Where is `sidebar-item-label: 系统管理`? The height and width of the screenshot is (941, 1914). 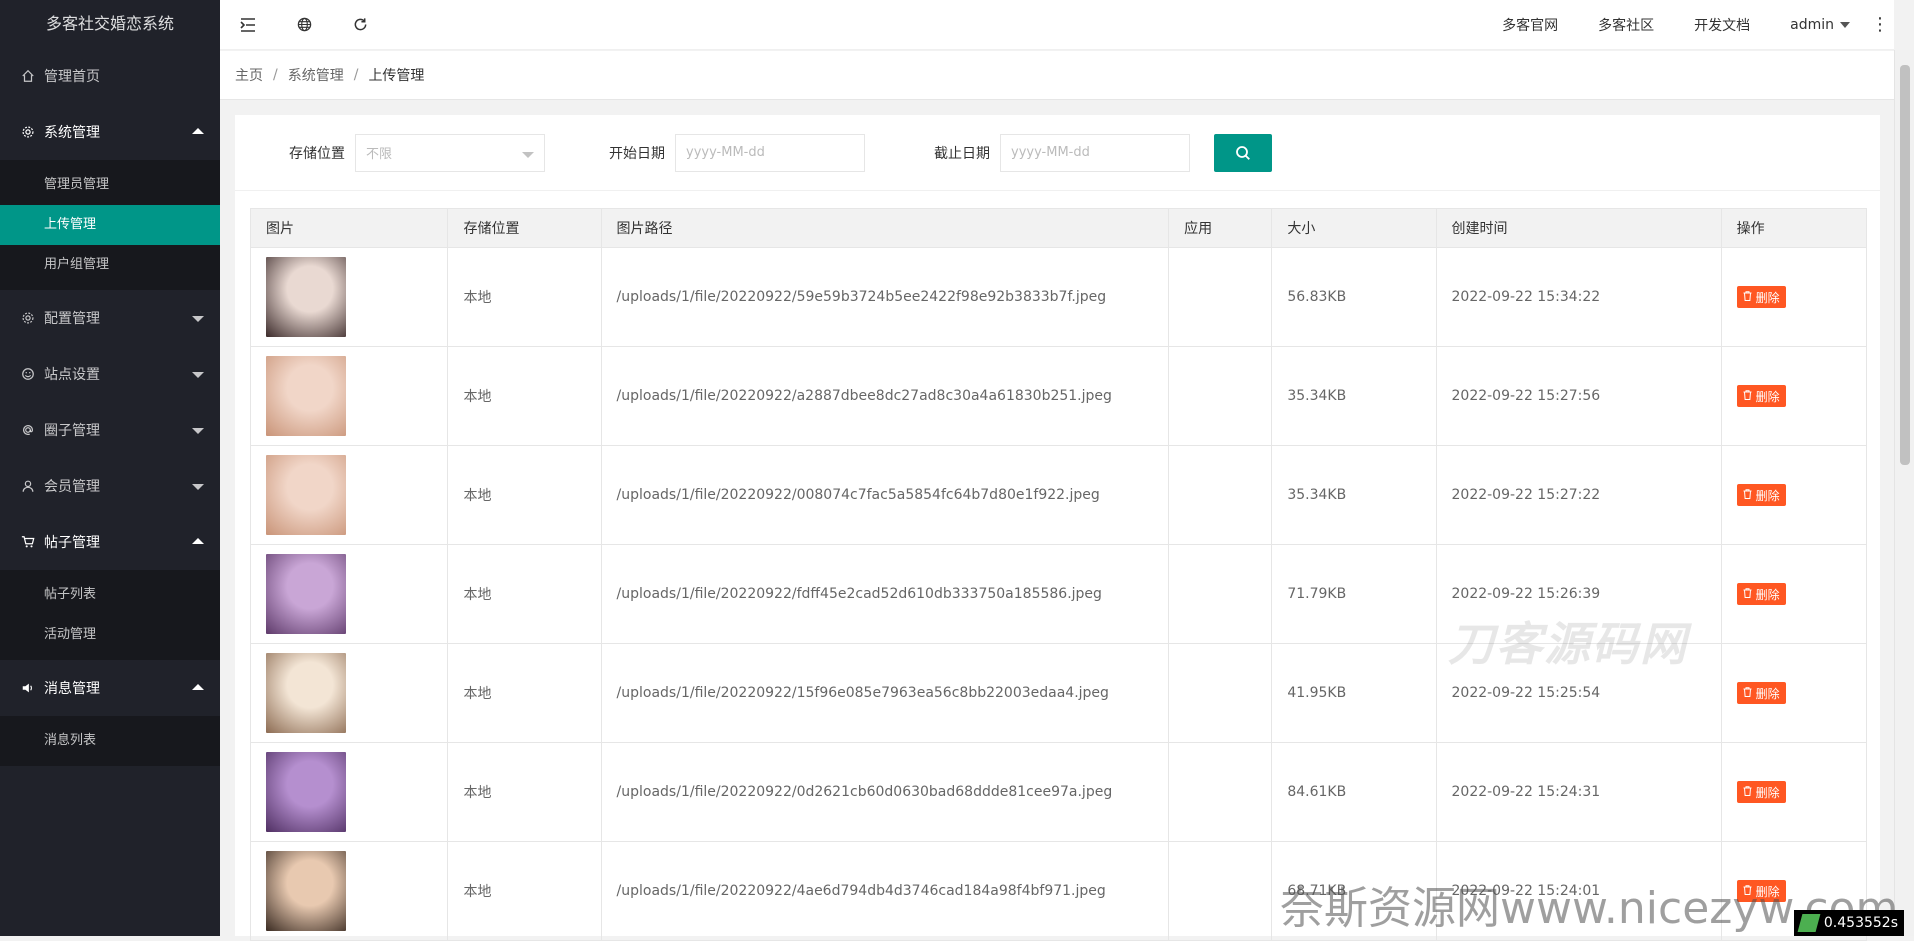
sidebar-item-label: 系统管理 is located at coordinates (72, 132).